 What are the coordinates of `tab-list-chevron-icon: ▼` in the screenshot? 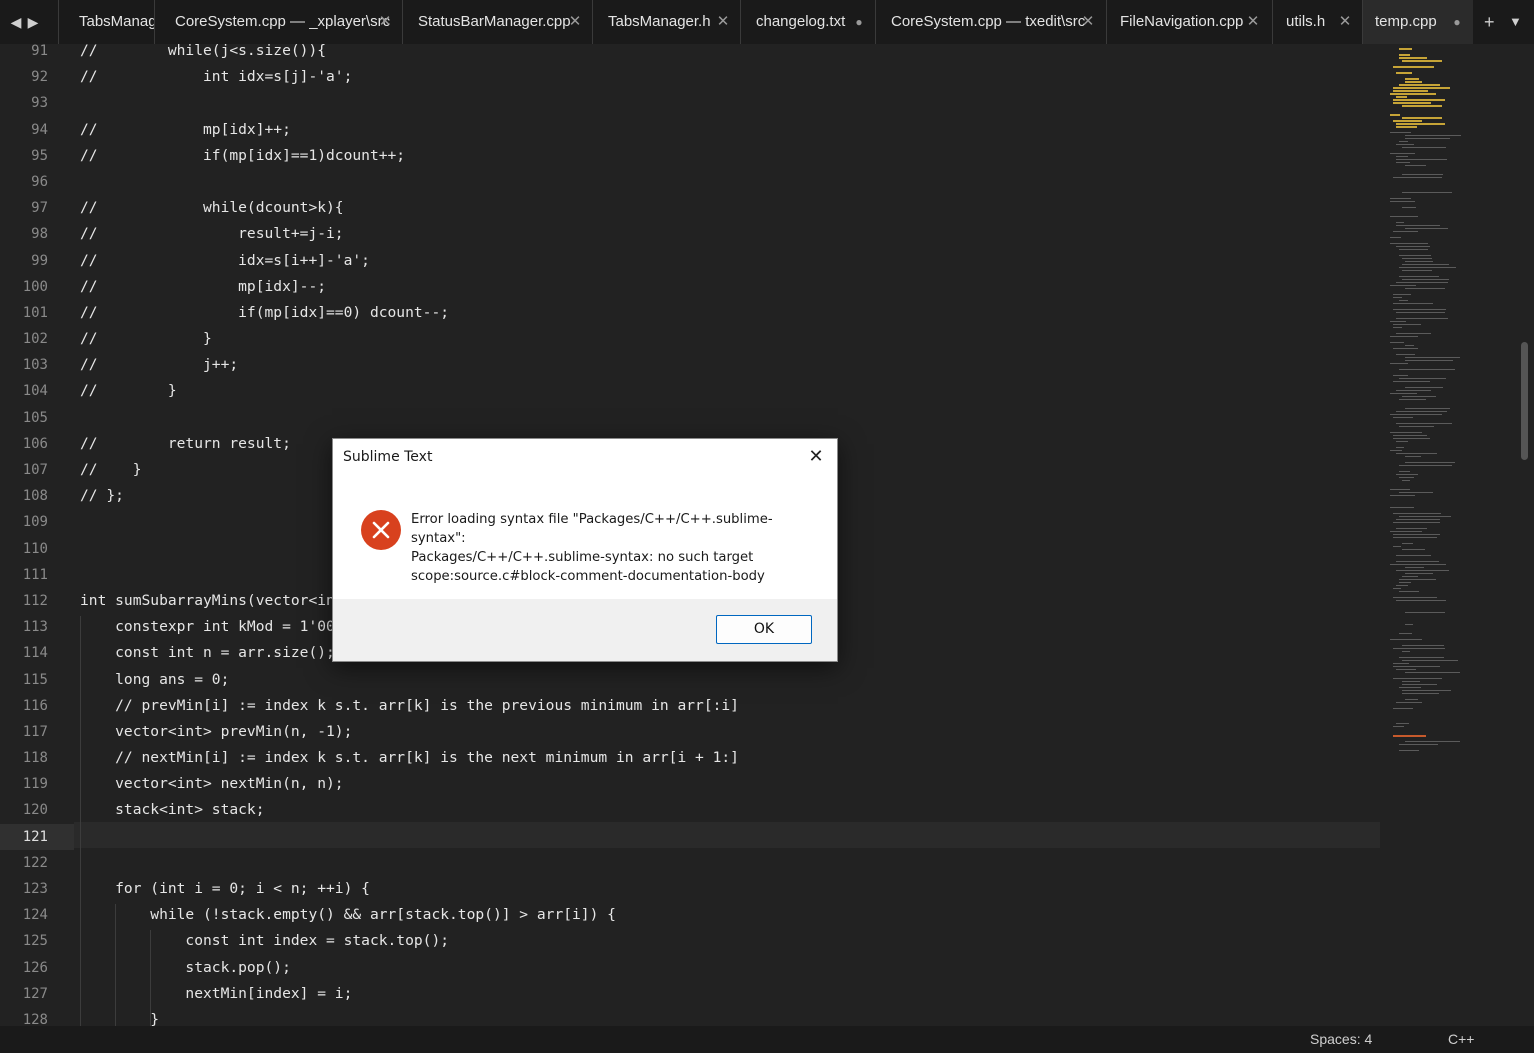 It's located at (1515, 22).